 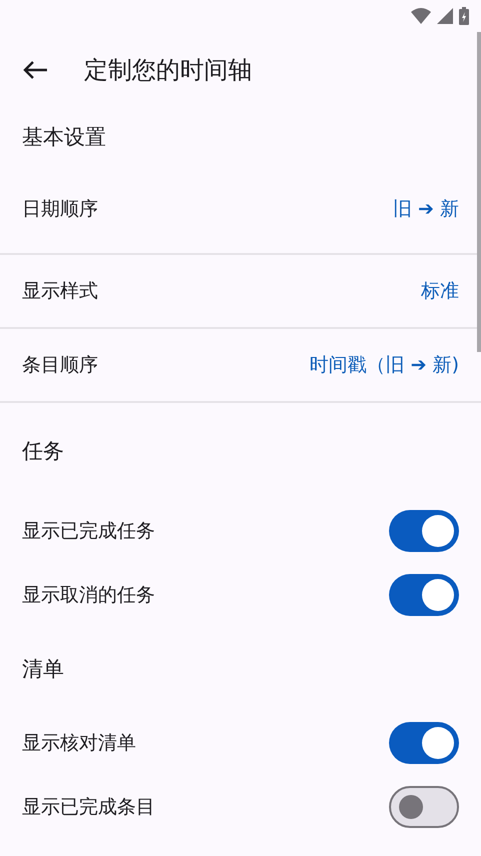 What do you see at coordinates (445, 16) in the screenshot?
I see `signal-icon` at bounding box center [445, 16].